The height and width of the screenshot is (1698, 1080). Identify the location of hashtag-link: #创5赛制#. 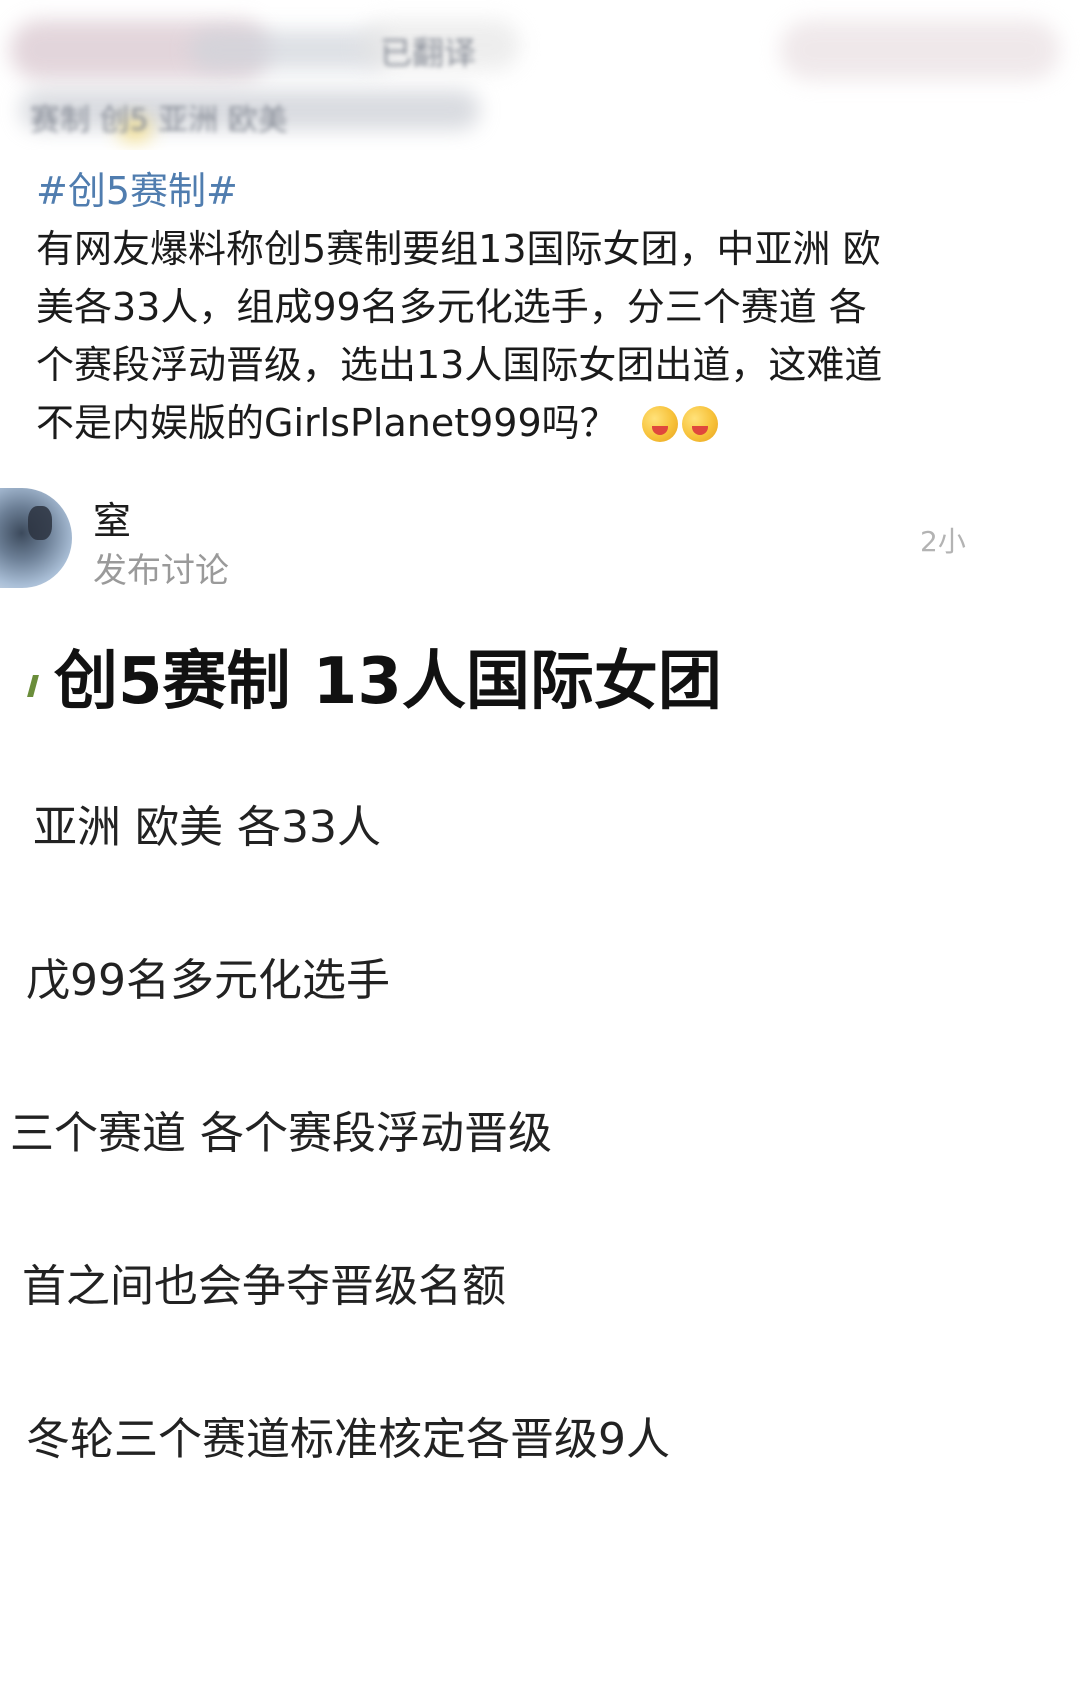
(541, 191).